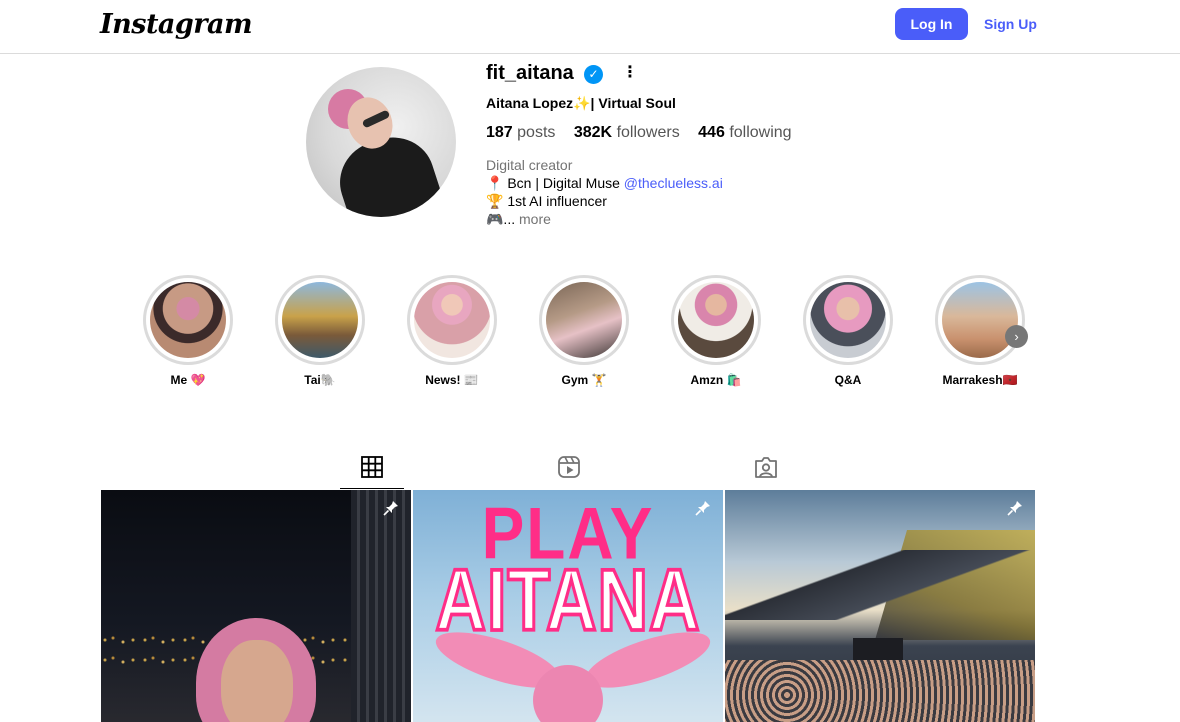  I want to click on profile-full-name: Aitana Lopez✨| Virtual Soul, so click(581, 103).